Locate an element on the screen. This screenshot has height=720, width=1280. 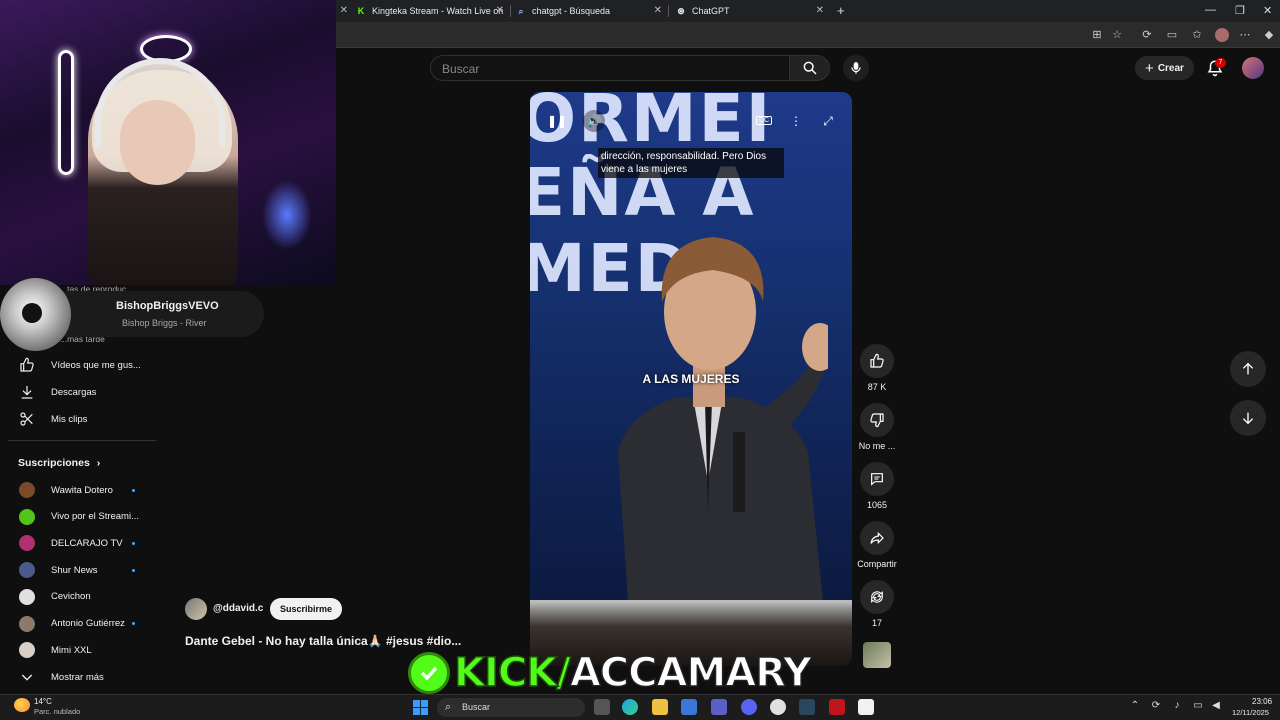
video-progress-bar is located at coordinates (691, 601).